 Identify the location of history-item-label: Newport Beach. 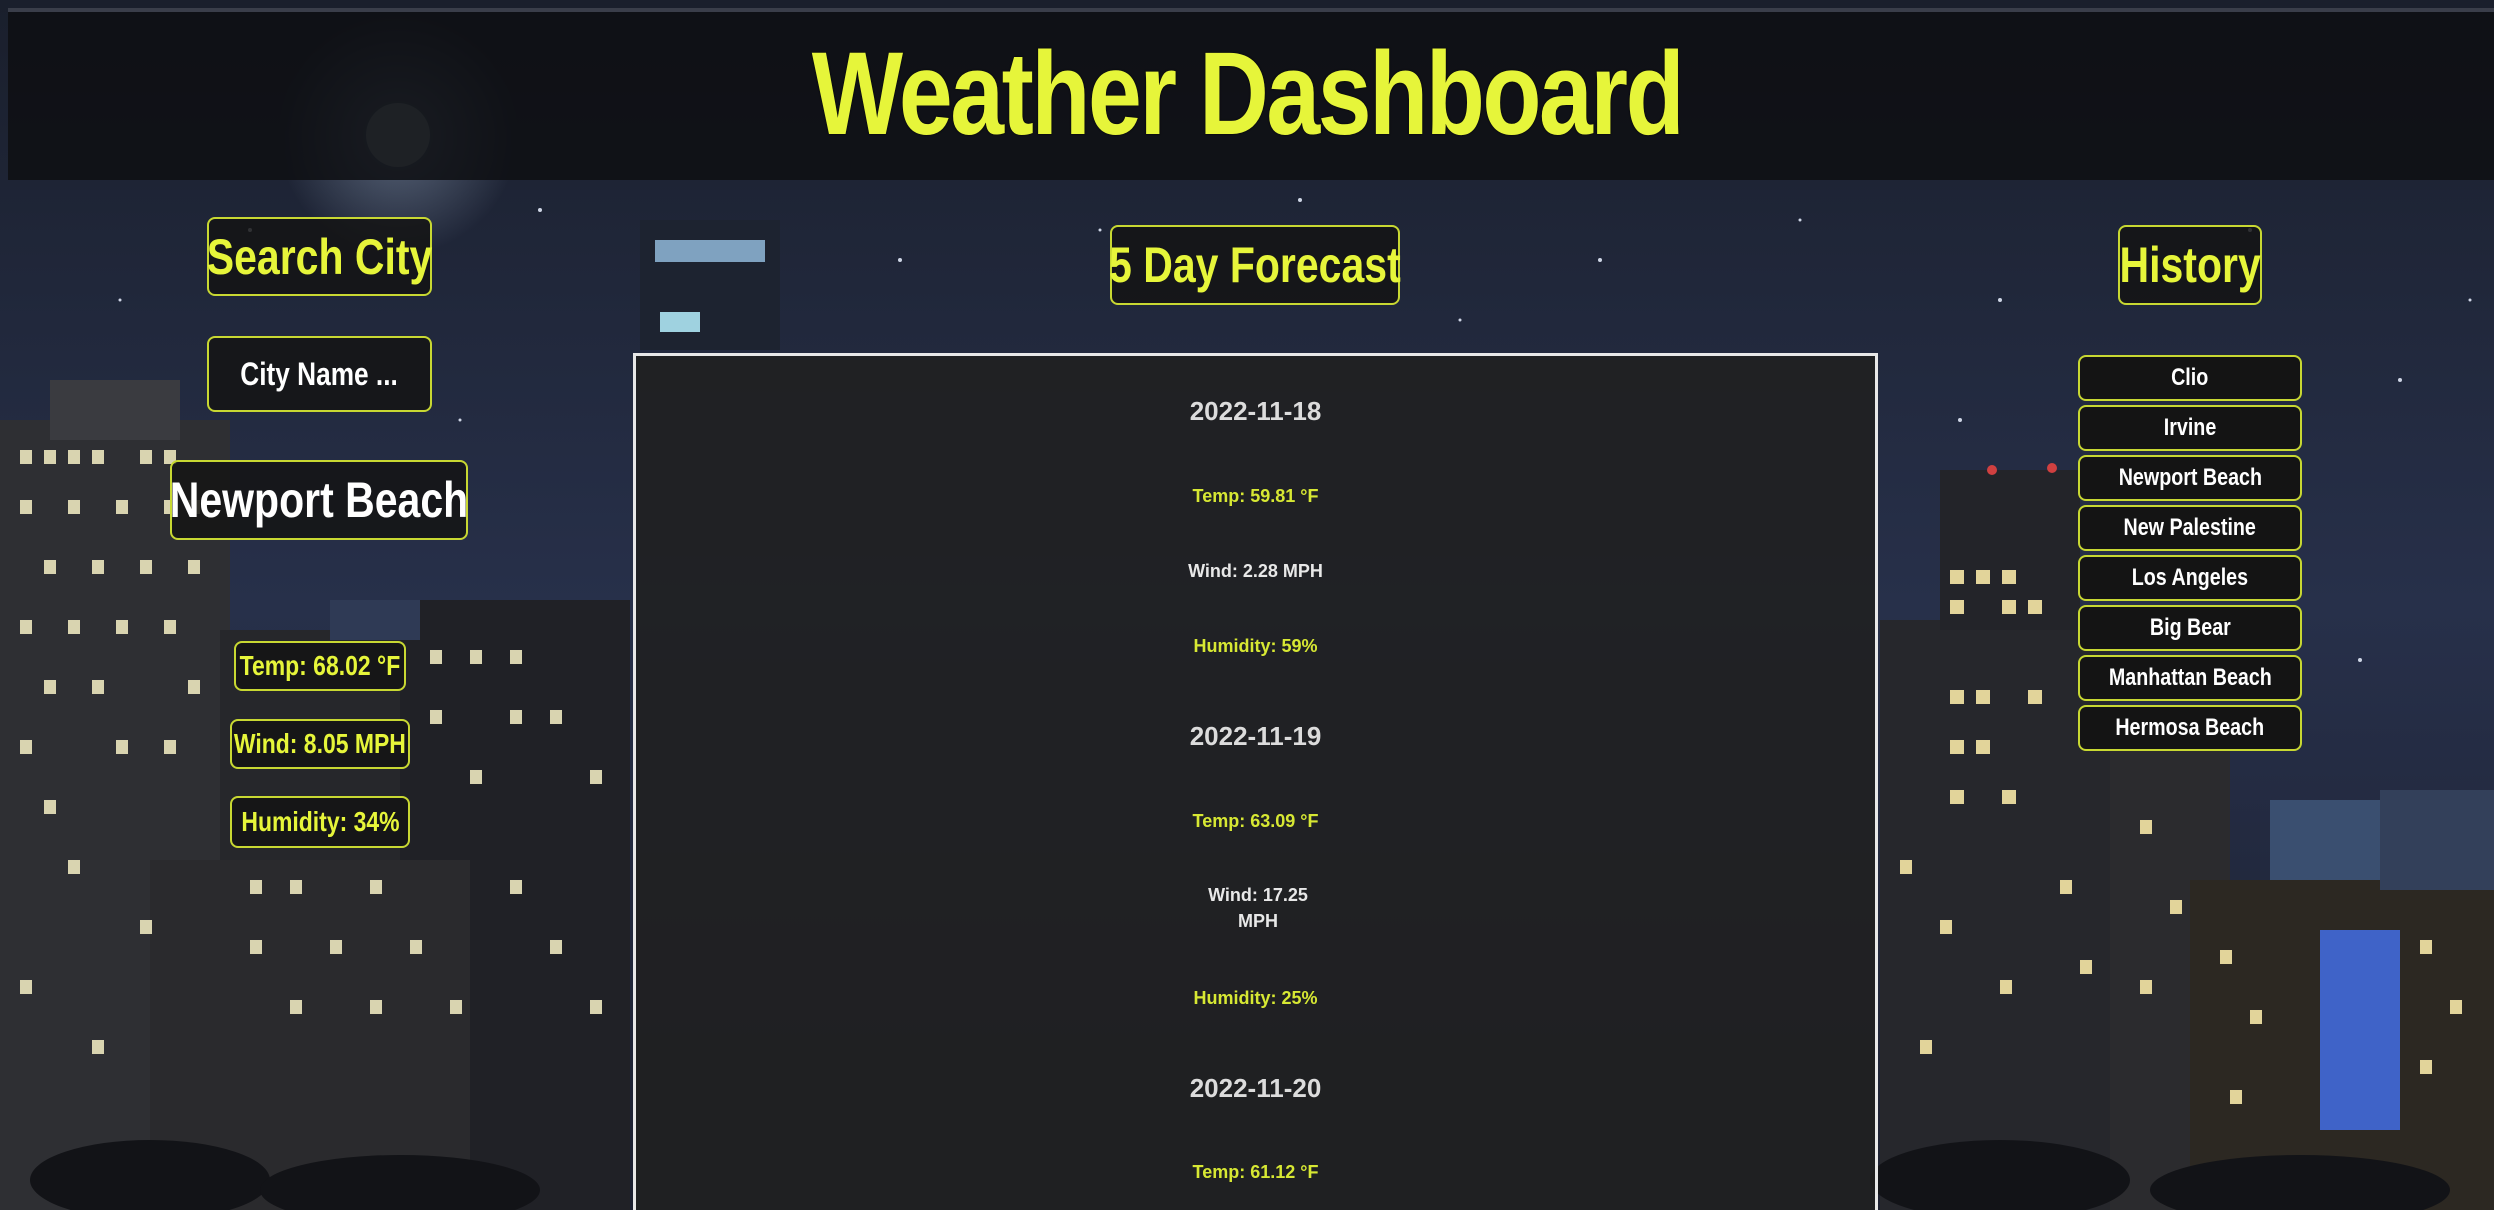
(2190, 477).